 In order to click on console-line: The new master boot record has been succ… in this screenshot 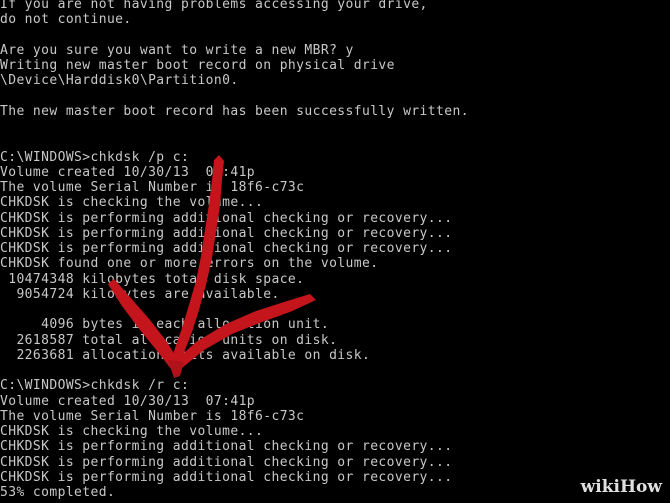, I will do `click(234, 111)`.